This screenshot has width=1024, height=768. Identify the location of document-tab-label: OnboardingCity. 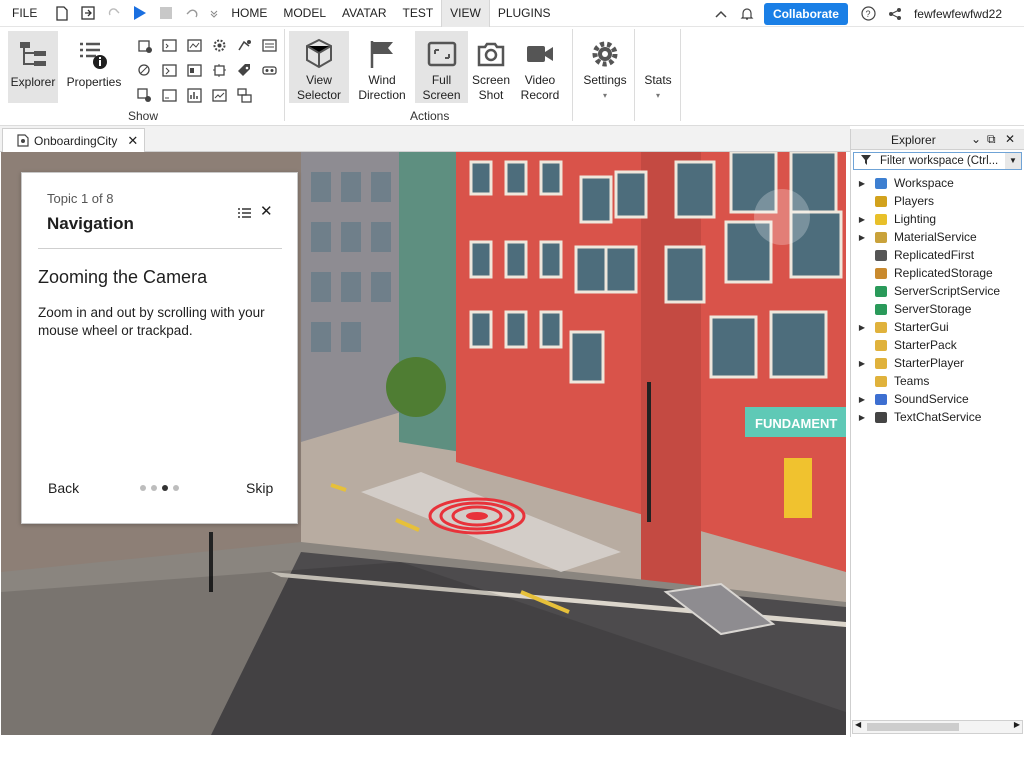
(76, 140).